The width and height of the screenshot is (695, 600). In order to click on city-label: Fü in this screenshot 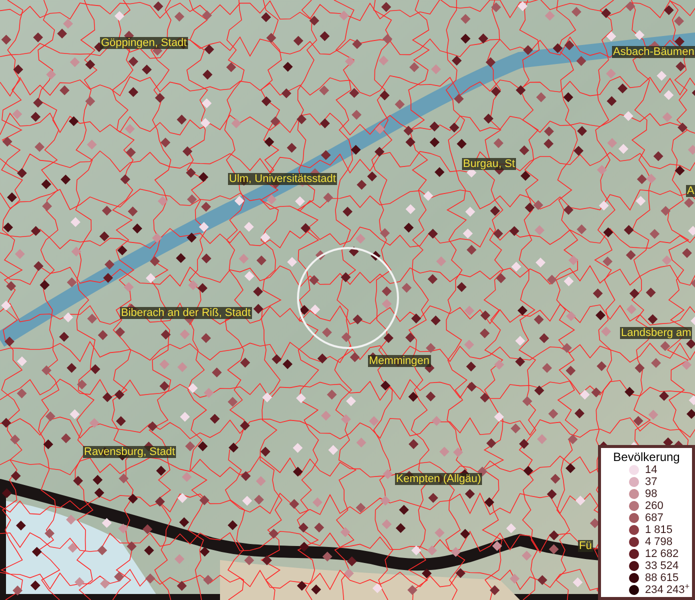, I will do `click(585, 546)`.